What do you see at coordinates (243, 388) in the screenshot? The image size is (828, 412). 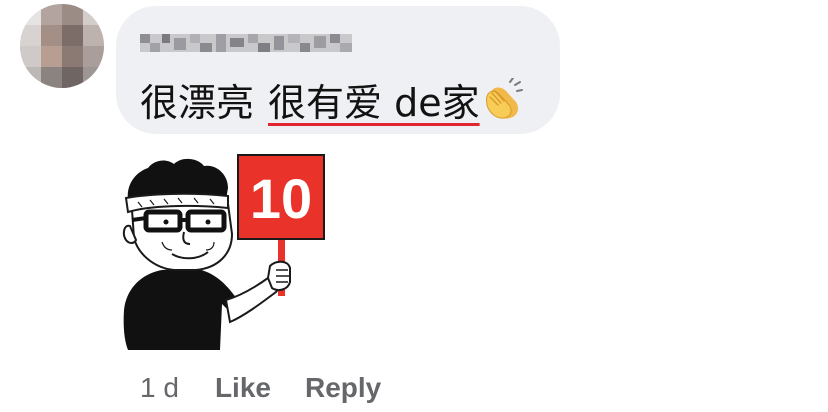 I see `like-button: Like` at bounding box center [243, 388].